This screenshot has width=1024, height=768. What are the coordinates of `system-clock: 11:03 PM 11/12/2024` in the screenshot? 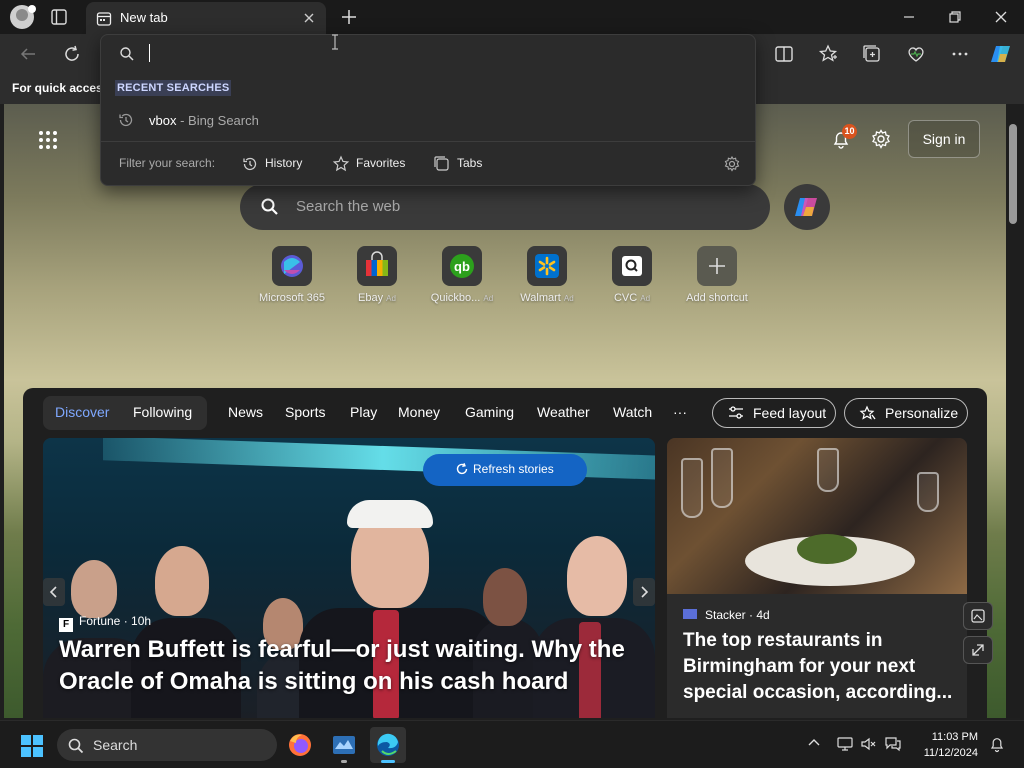 It's located at (948, 745).